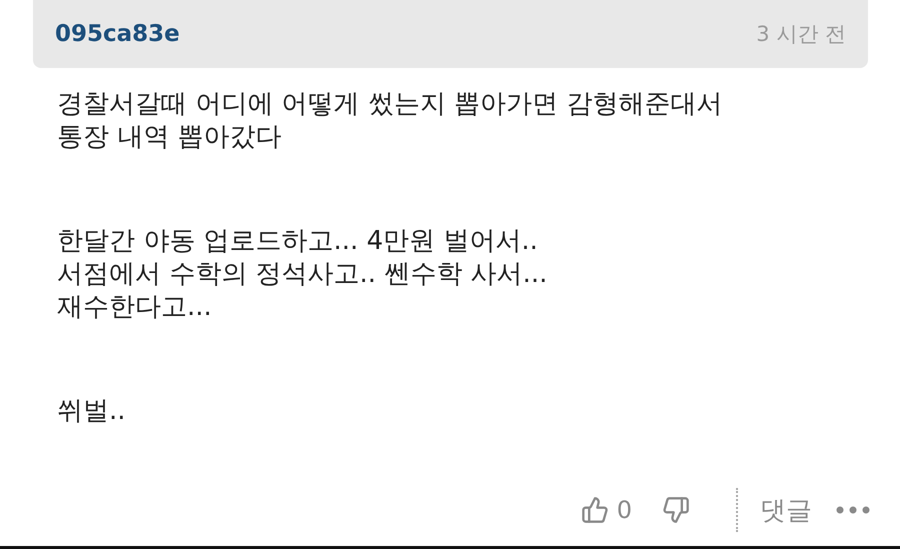 The height and width of the screenshot is (549, 900). What do you see at coordinates (91, 411) in the screenshot?
I see `comment-line: 쒸벌..` at bounding box center [91, 411].